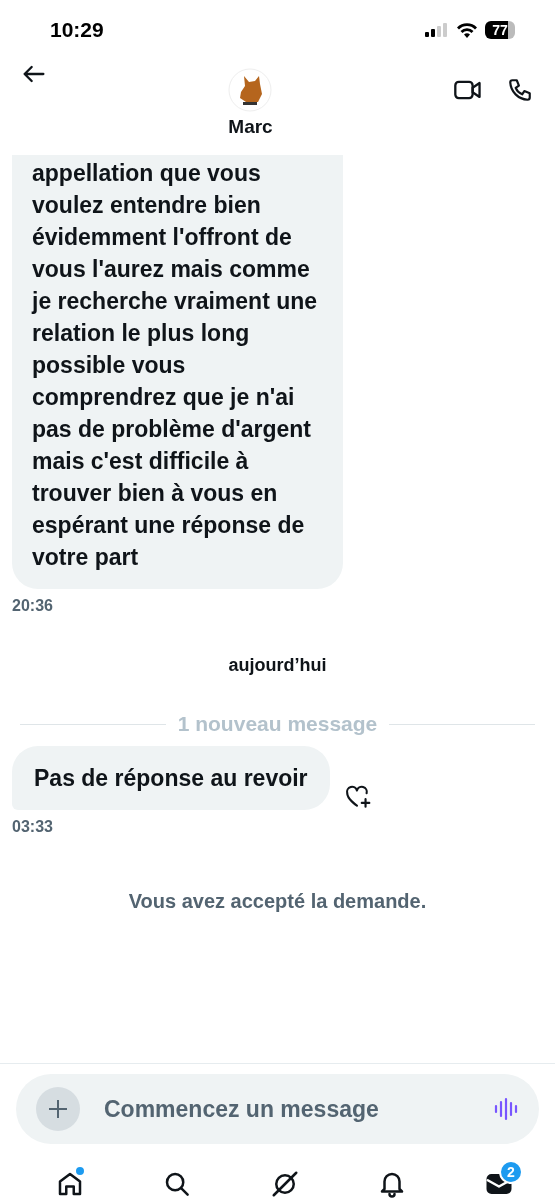  I want to click on message-bubble: Pas de réponse au revoir, so click(171, 778).